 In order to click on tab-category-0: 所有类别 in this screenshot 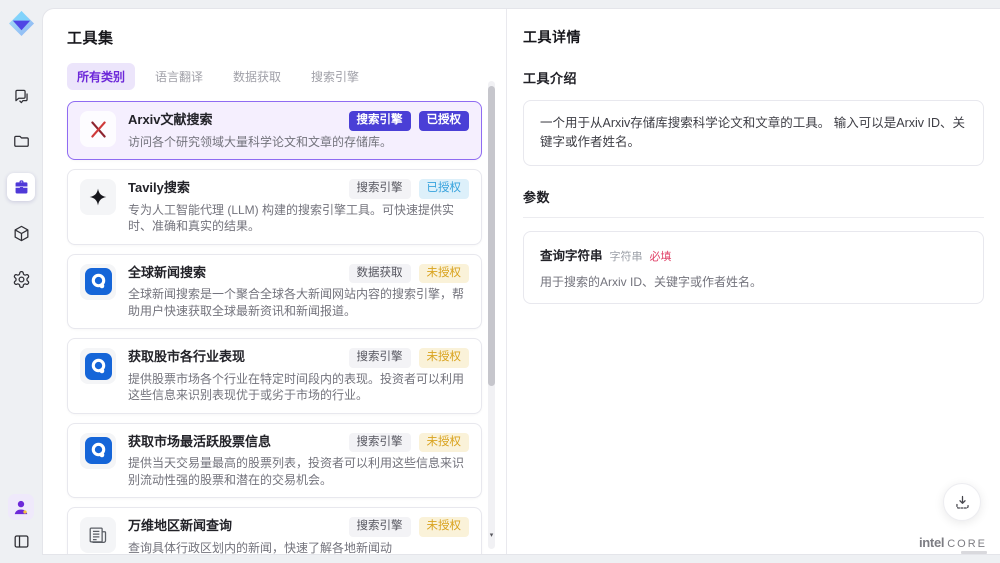, I will do `click(101, 76)`.